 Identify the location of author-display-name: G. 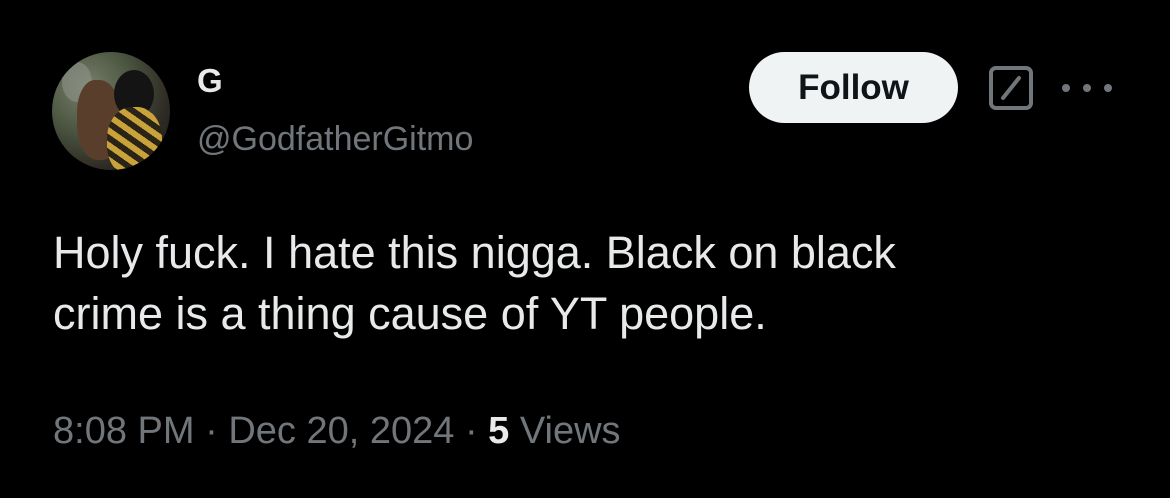
(210, 80).